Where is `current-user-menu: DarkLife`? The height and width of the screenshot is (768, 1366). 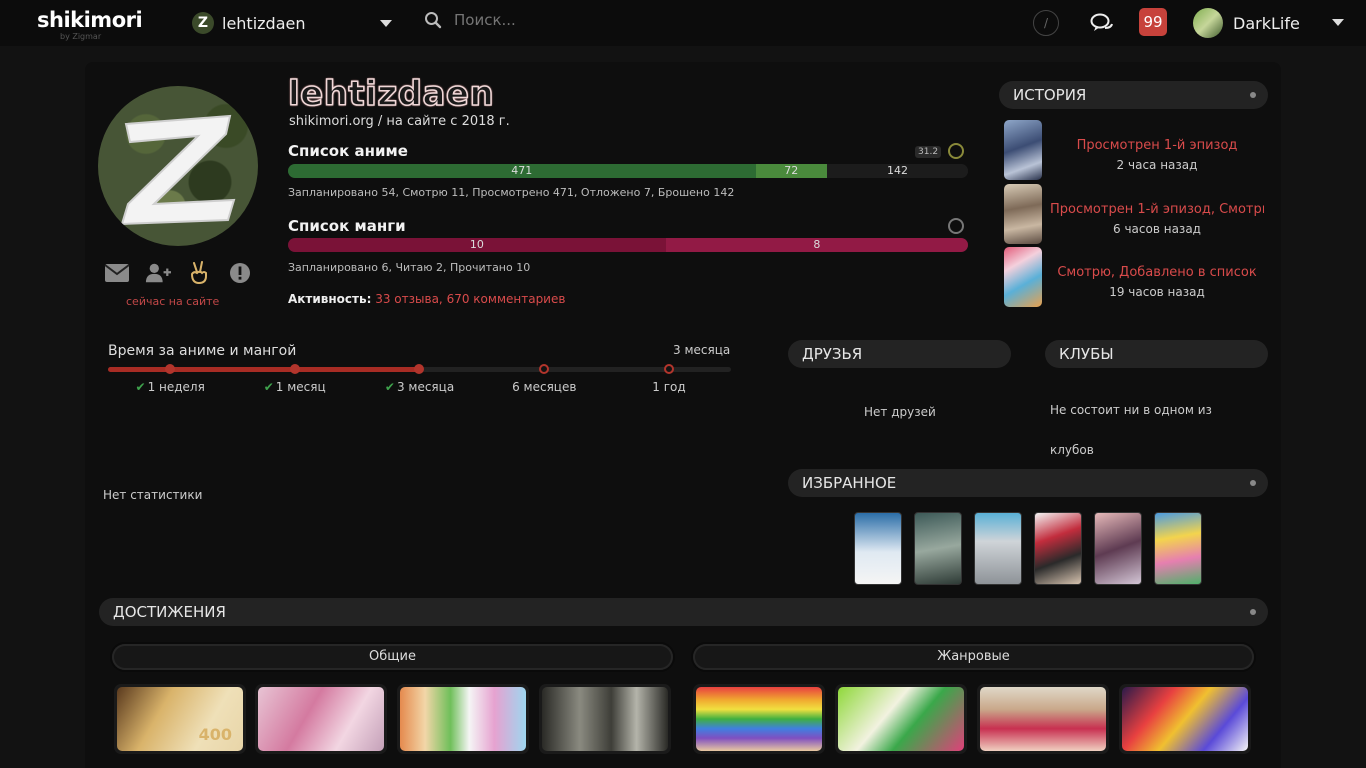 current-user-menu: DarkLife is located at coordinates (1246, 23).